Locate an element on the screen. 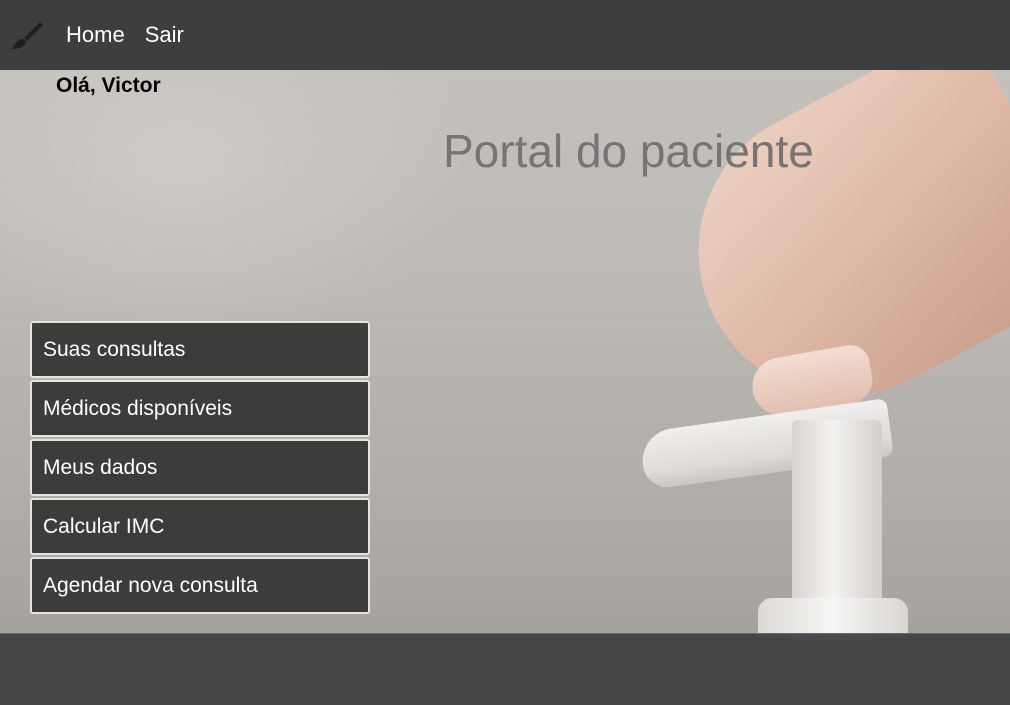 This screenshot has width=1010, height=705. menu-item-calcular-imc: Calcular IMC is located at coordinates (200, 526).